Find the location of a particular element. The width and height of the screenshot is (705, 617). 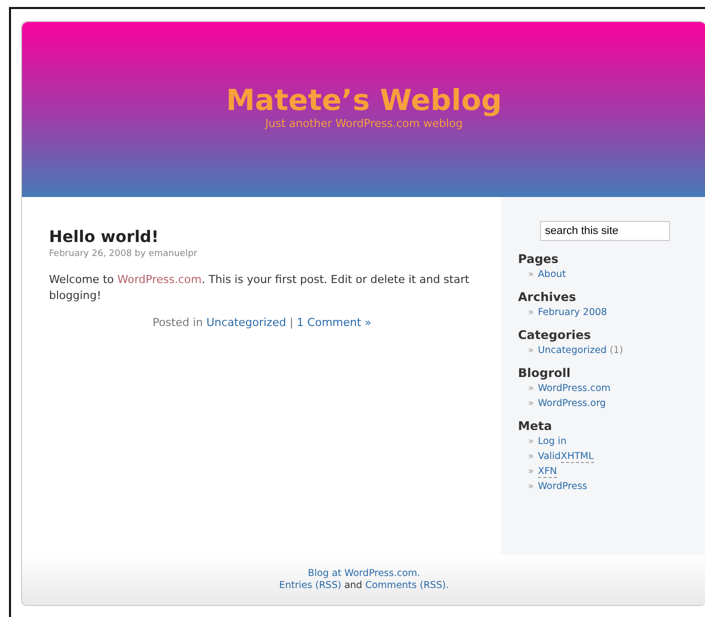

sidebar-heading: Blogroll is located at coordinates (545, 373).